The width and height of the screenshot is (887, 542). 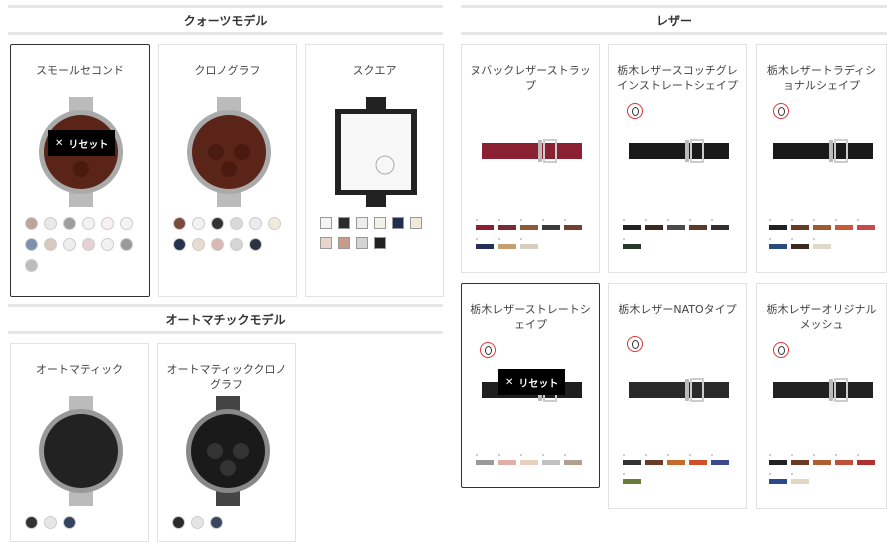 What do you see at coordinates (538, 384) in the screenshot?
I see `reset-label: リセット` at bounding box center [538, 384].